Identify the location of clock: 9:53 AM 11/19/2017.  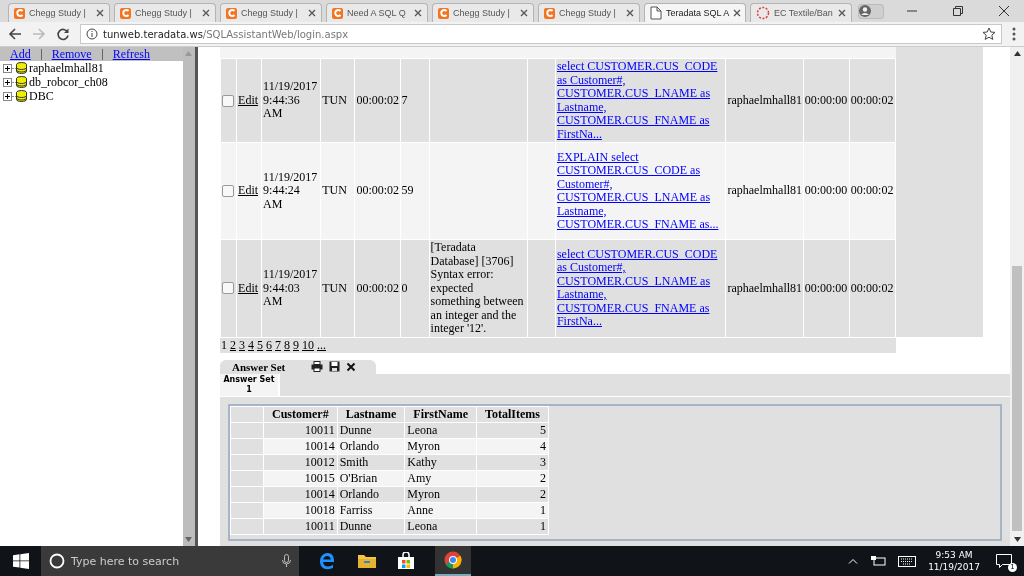
(954, 561).